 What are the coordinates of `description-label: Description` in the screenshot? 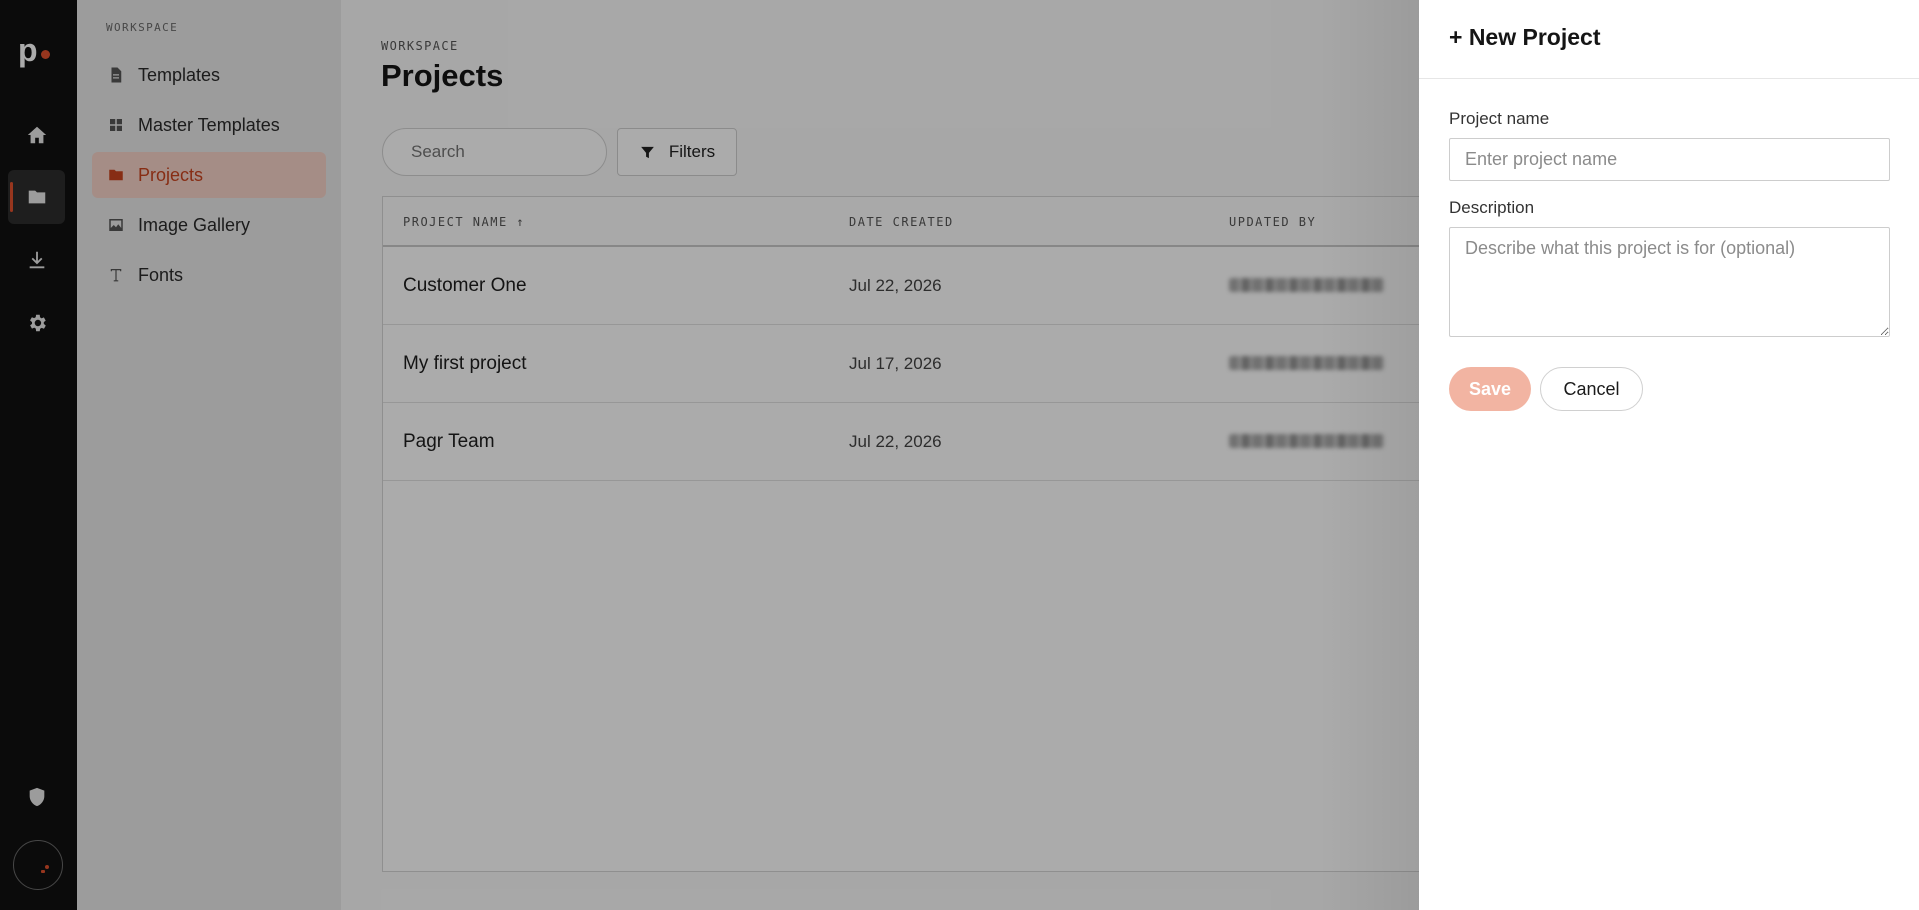 It's located at (1492, 207).